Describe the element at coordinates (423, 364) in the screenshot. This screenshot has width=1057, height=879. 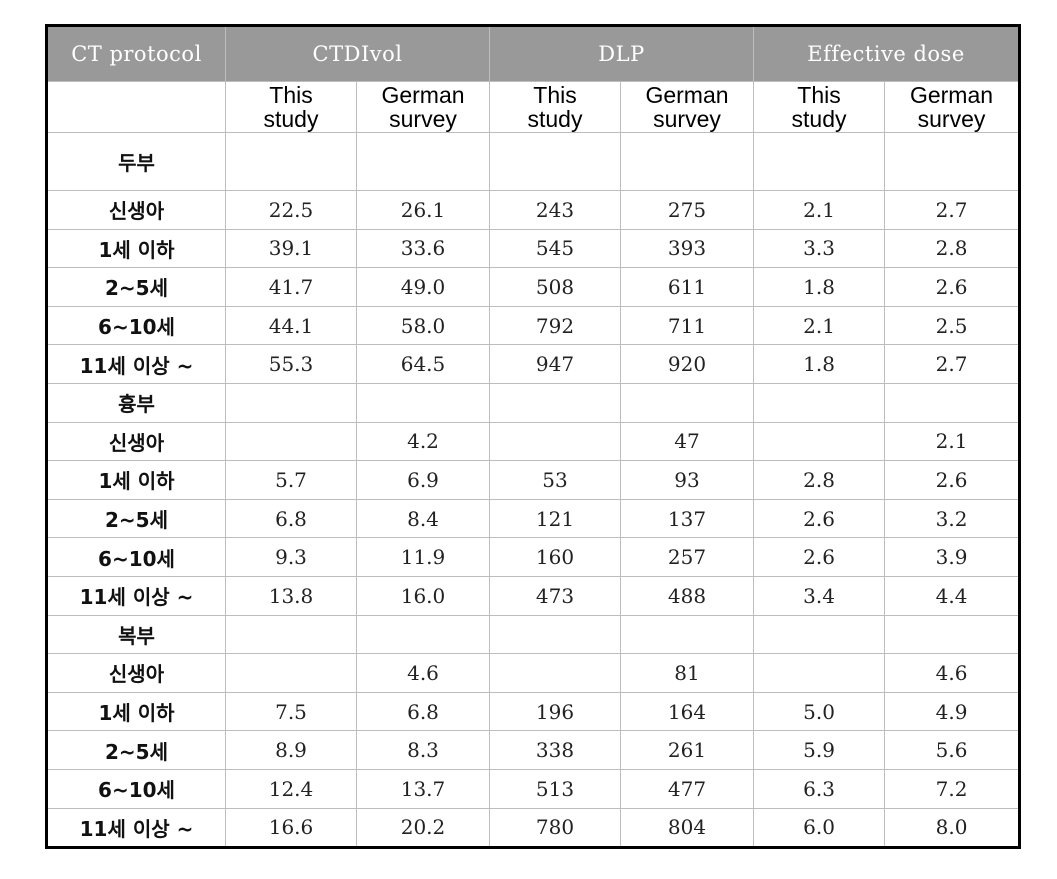
I see `value-cell: 64.5` at that location.